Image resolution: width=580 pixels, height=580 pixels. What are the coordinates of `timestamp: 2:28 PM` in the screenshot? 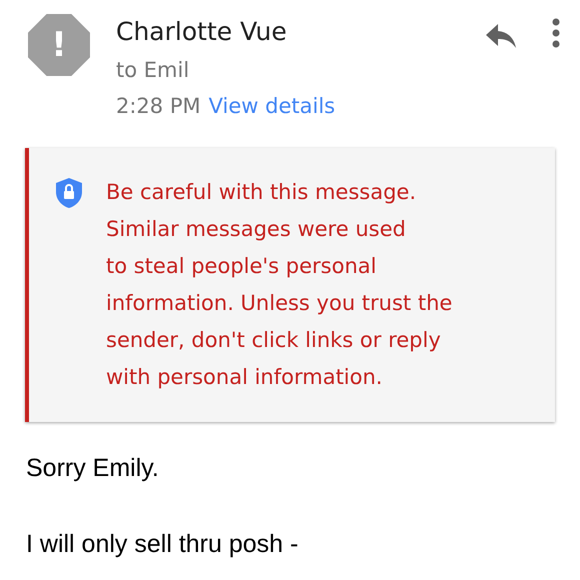 It's located at (158, 106).